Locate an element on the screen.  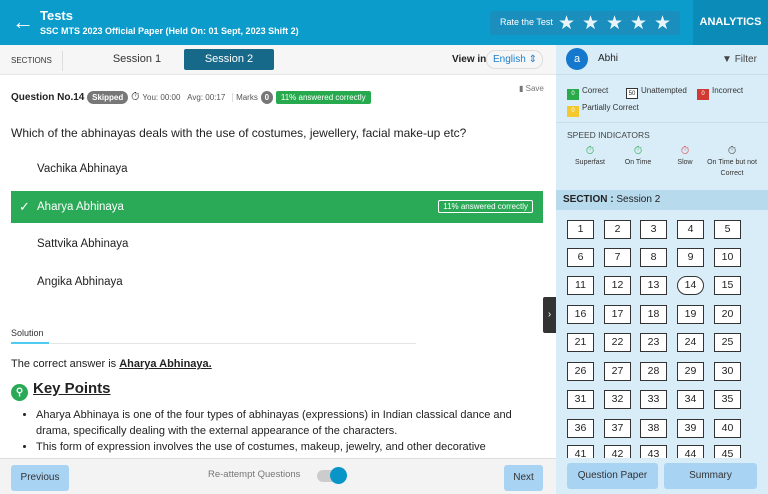
question-button-15: 15 is located at coordinates (727, 285).